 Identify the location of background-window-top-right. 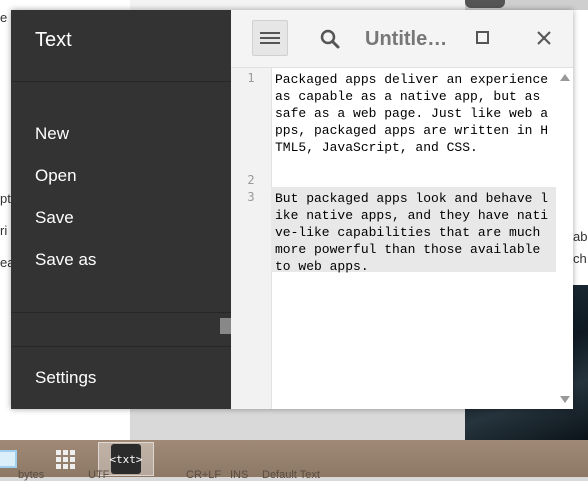
(526, 5).